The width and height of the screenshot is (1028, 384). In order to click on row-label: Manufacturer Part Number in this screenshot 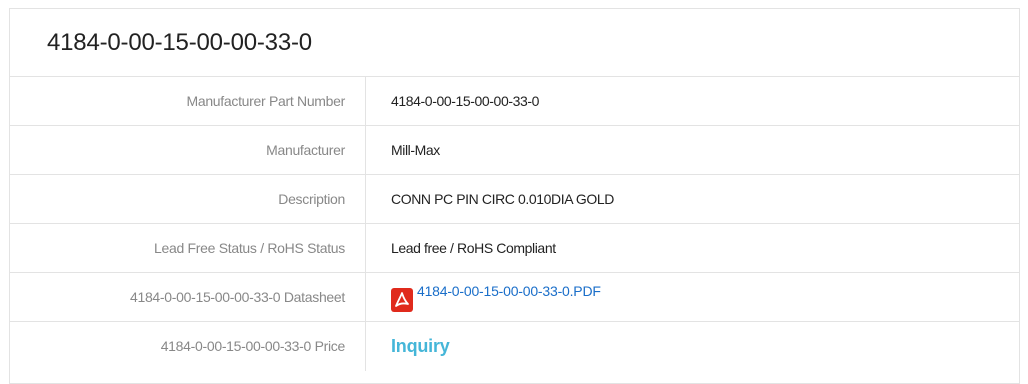, I will do `click(188, 101)`.